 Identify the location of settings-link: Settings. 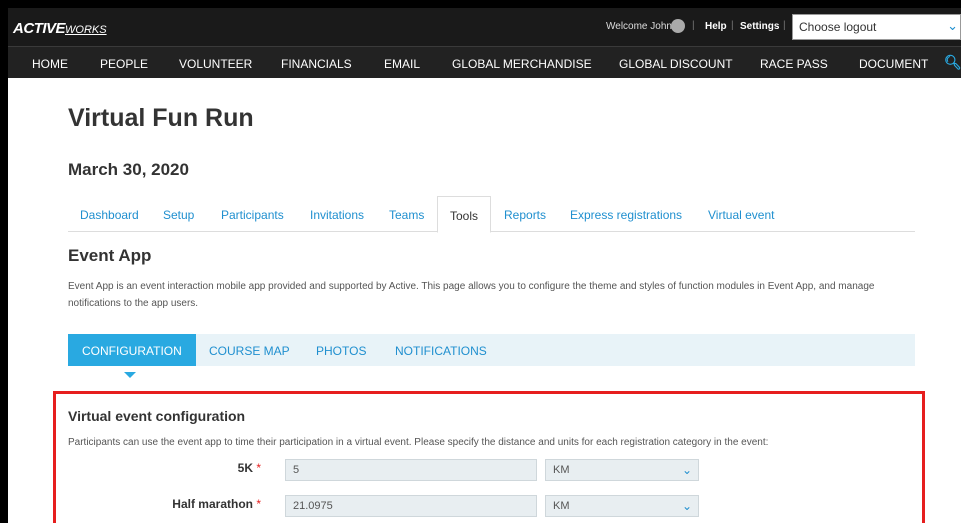
(759, 26).